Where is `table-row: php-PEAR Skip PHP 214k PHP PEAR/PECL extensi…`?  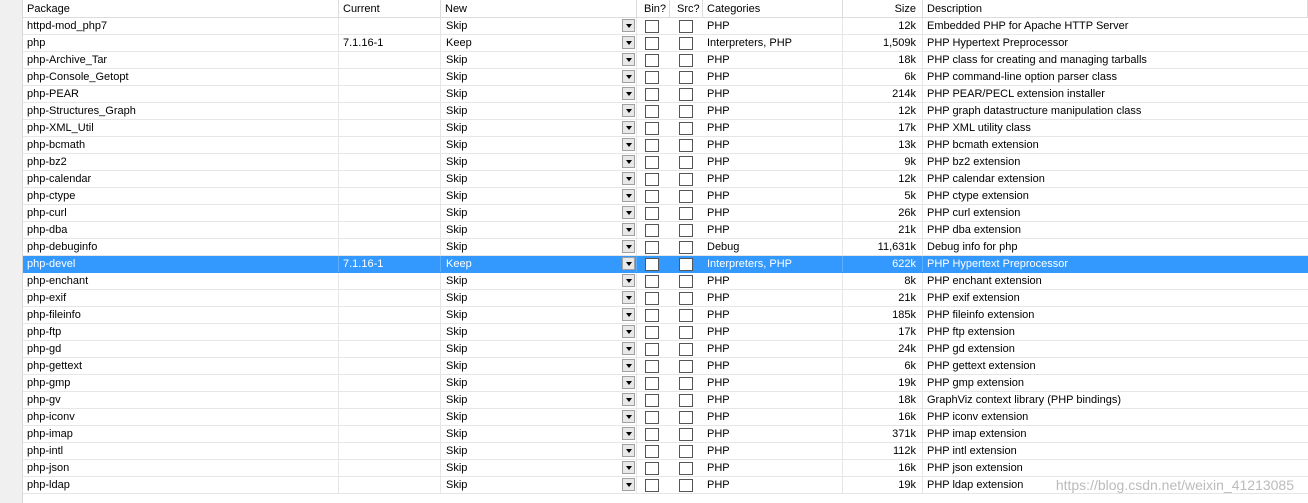 table-row: php-PEAR Skip PHP 214k PHP PEAR/PECL extensi… is located at coordinates (665, 94).